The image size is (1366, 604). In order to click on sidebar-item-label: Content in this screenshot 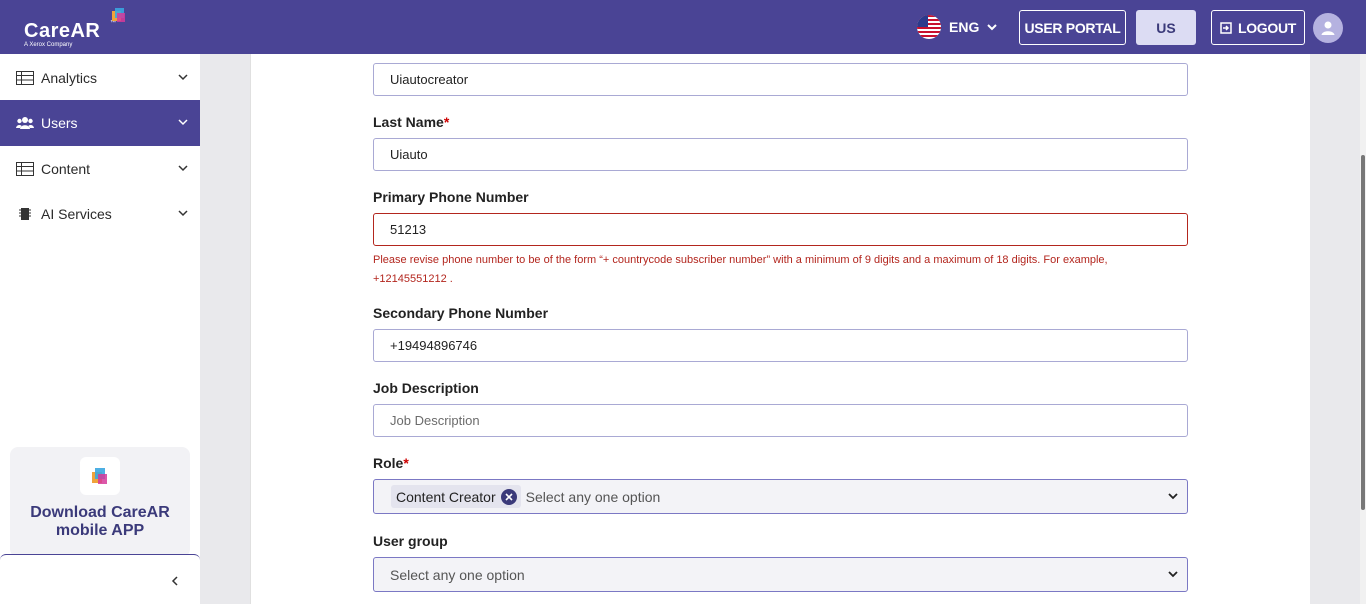, I will do `click(66, 169)`.